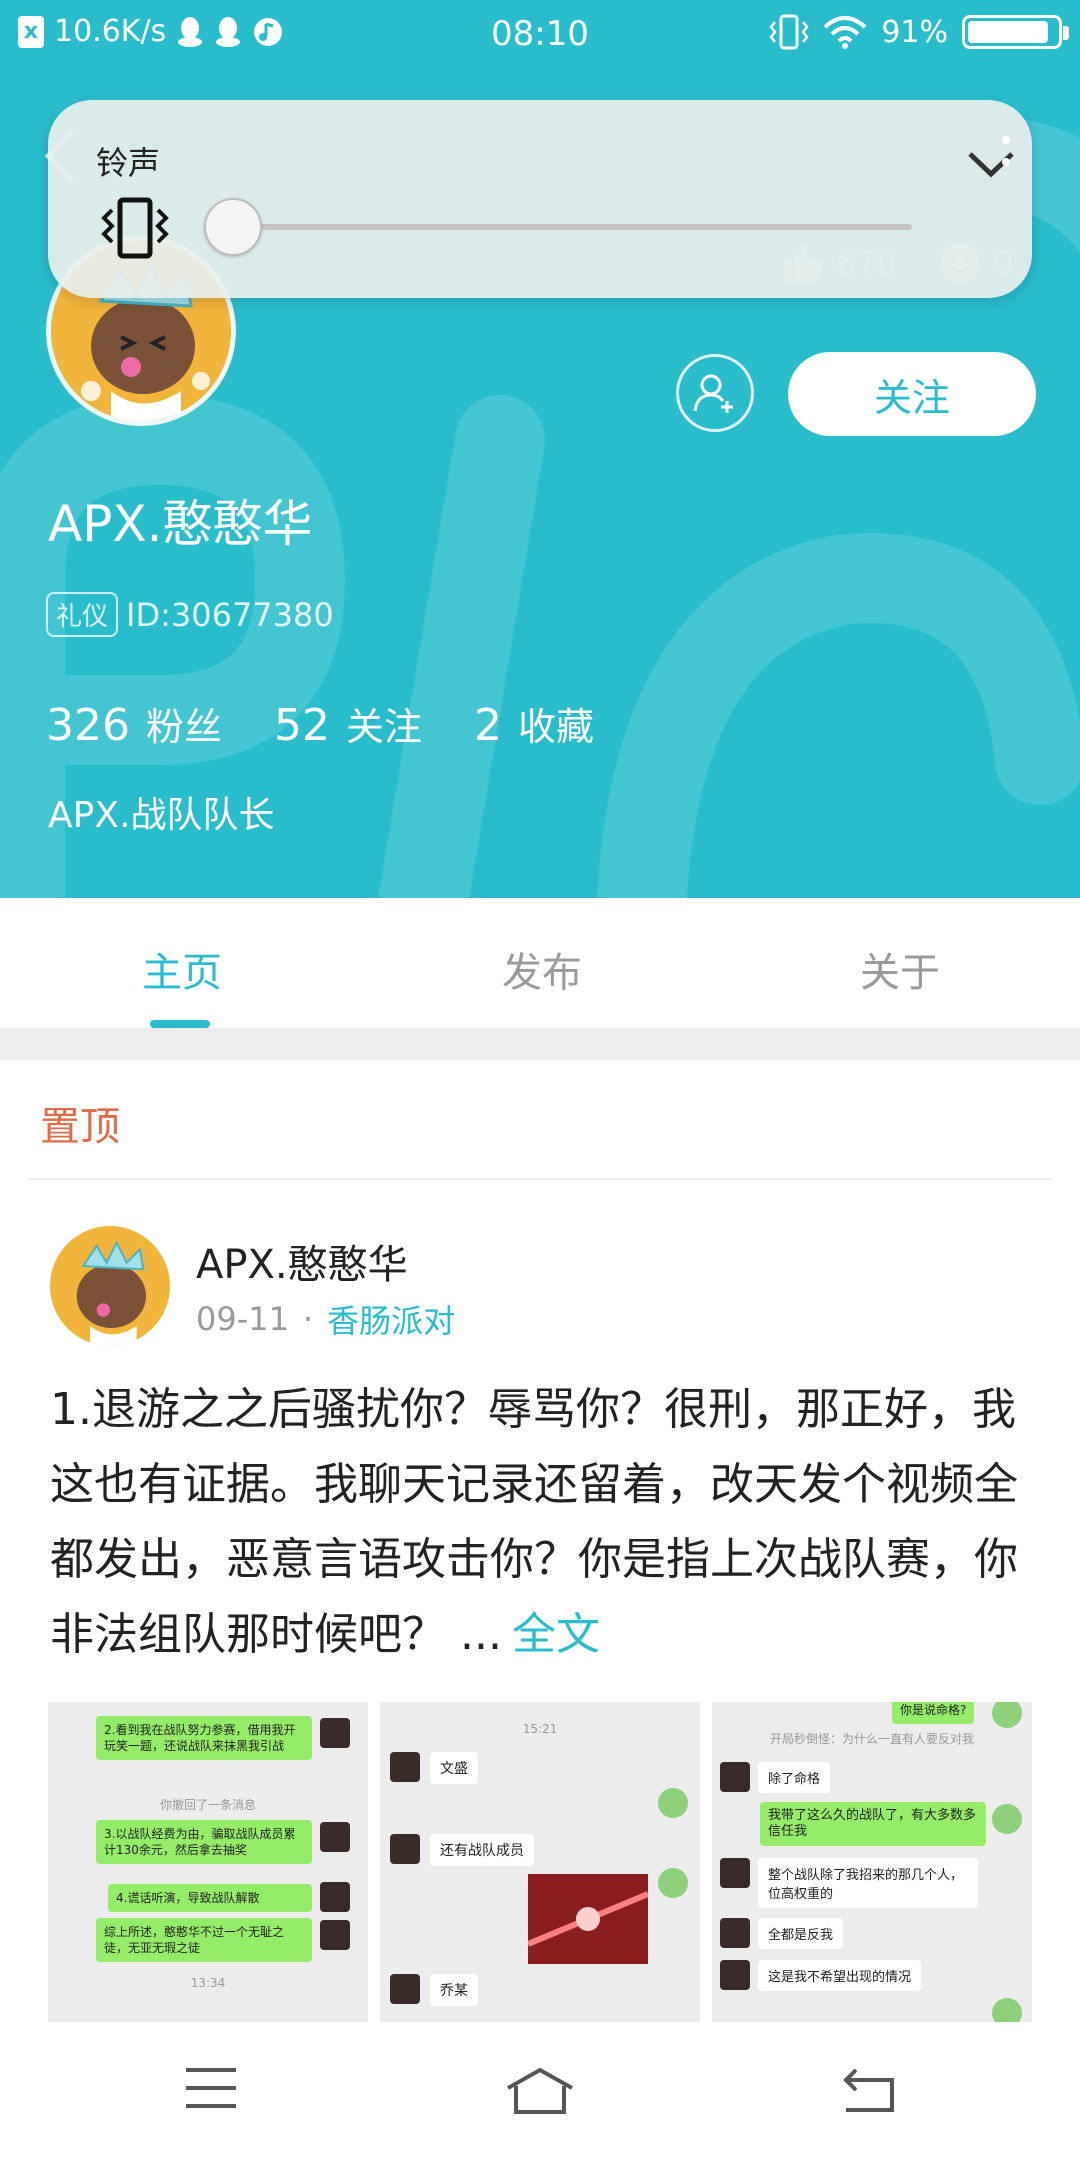  What do you see at coordinates (180, 524) in the screenshot?
I see `profile-username: APX.憨憨华` at bounding box center [180, 524].